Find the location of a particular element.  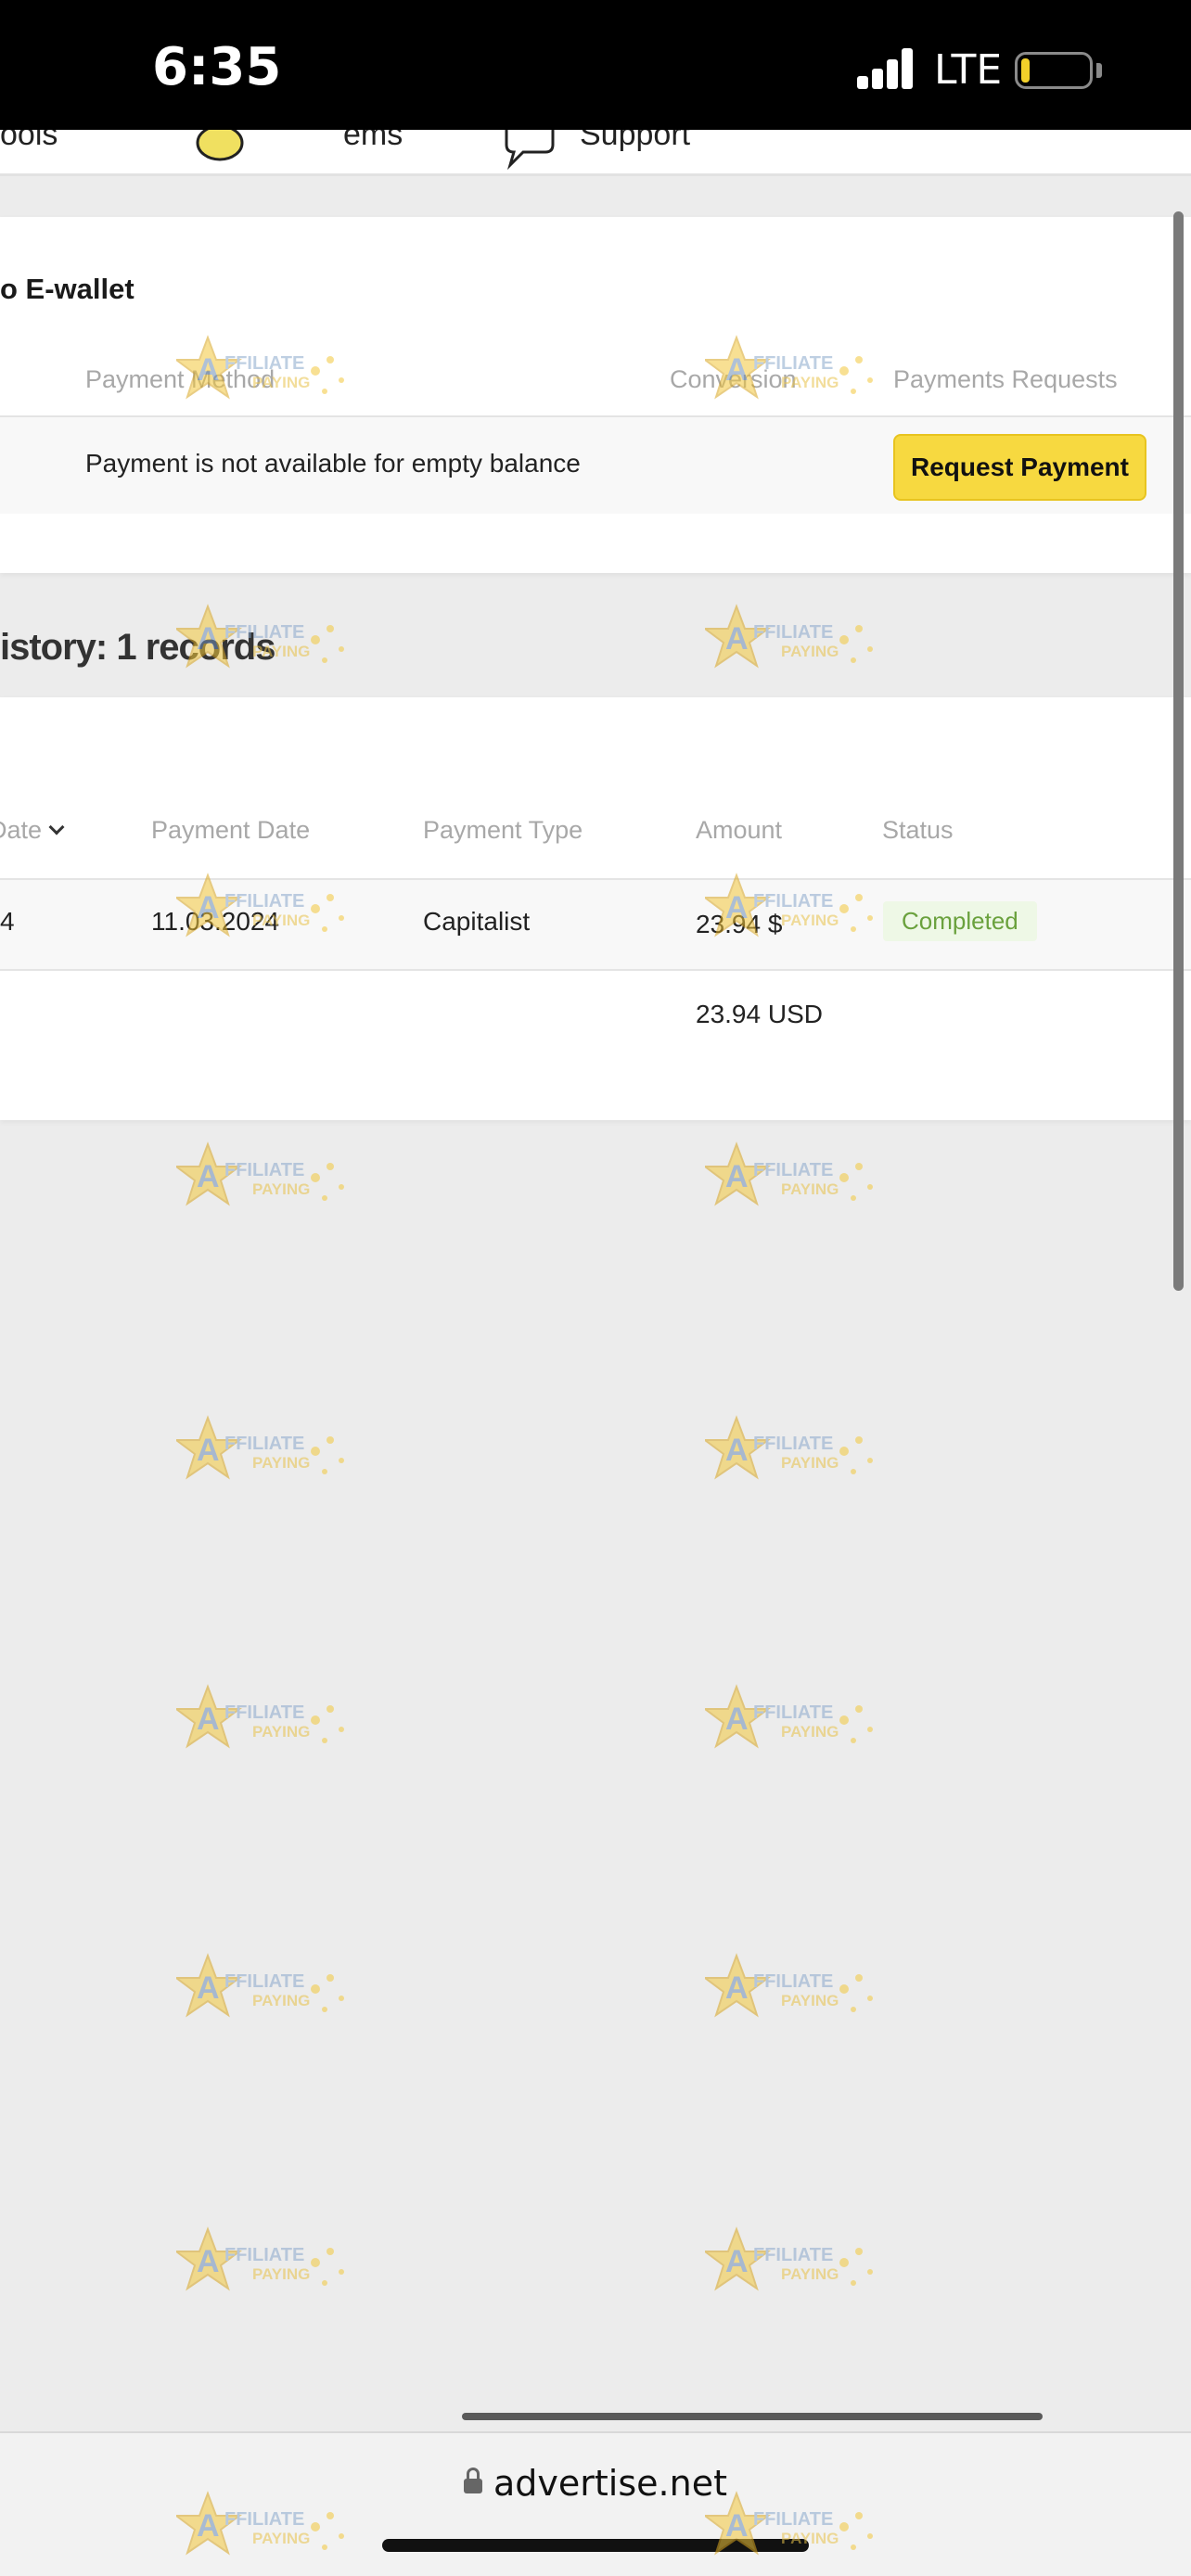

conversion-header: Conversion is located at coordinates (733, 379).